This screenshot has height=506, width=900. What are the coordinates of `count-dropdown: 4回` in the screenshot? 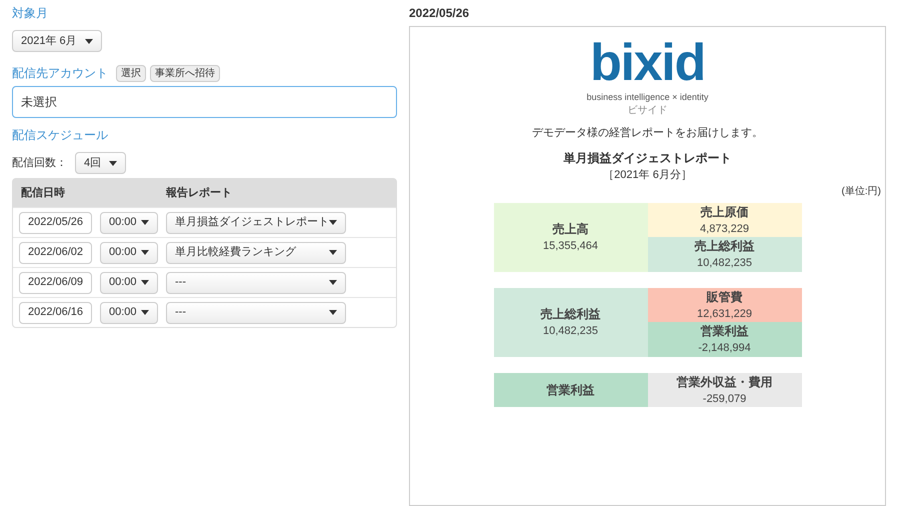 It's located at (100, 163).